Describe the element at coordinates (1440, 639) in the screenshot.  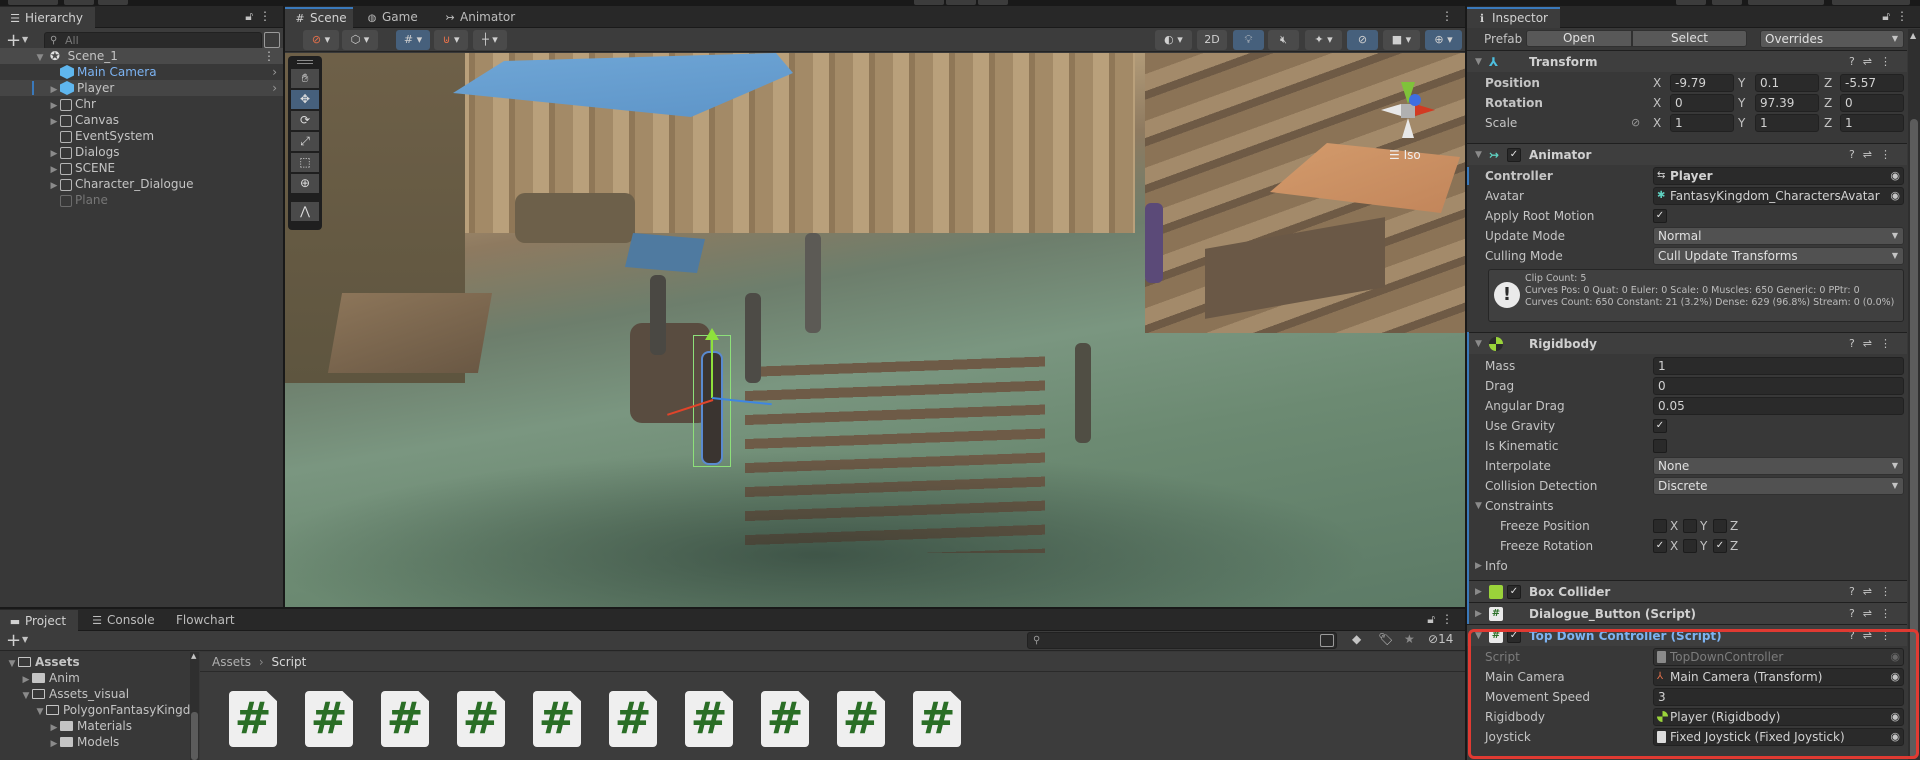
I see `hidden-packages-toggle: ⊘14` at that location.